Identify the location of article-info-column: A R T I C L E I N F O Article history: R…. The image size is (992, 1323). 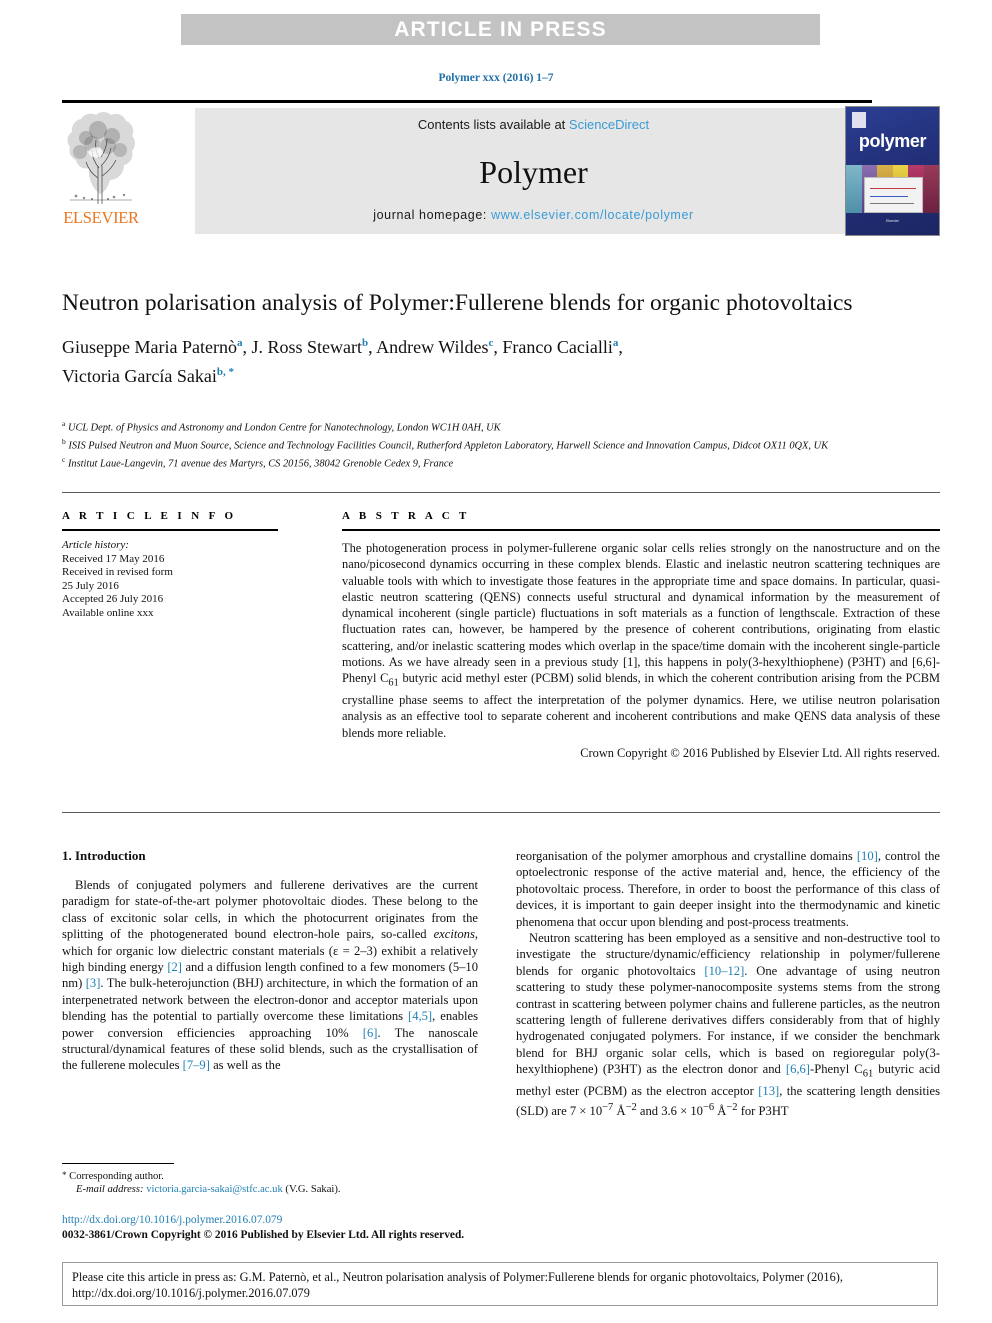
(189, 565).